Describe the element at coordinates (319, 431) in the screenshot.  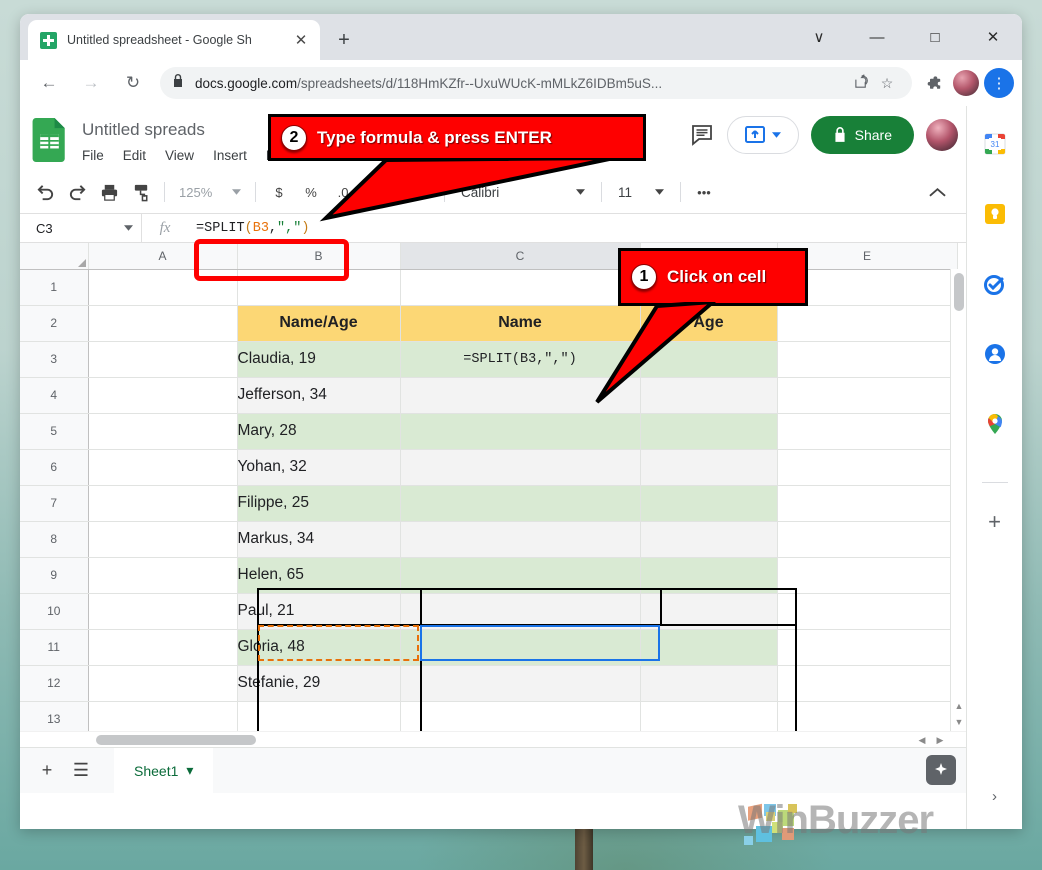
I see `cell-b5: Mary, 28` at that location.